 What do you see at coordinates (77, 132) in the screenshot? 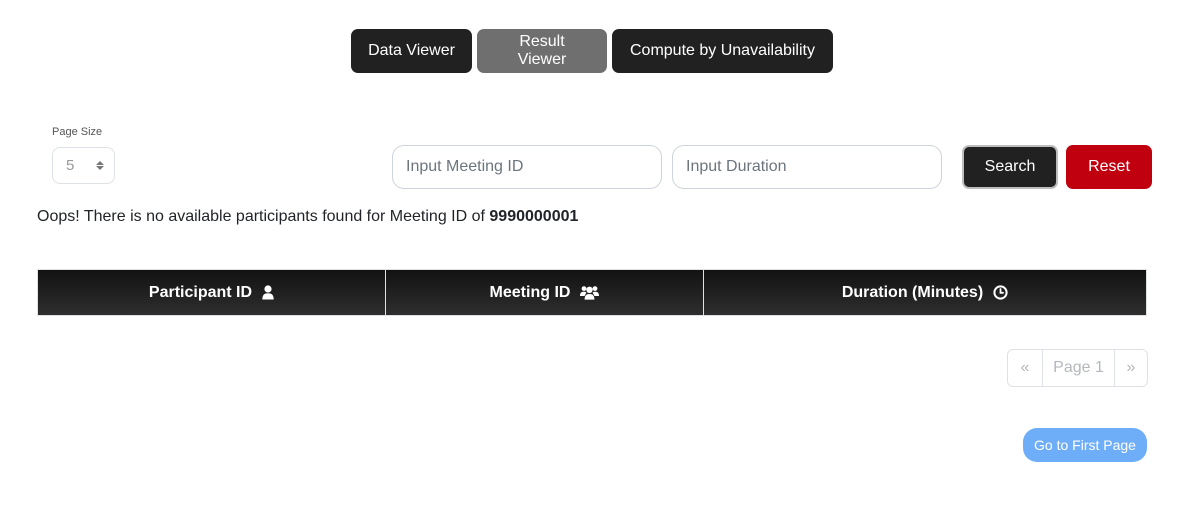
I see `page-size-label: Page Size` at bounding box center [77, 132].